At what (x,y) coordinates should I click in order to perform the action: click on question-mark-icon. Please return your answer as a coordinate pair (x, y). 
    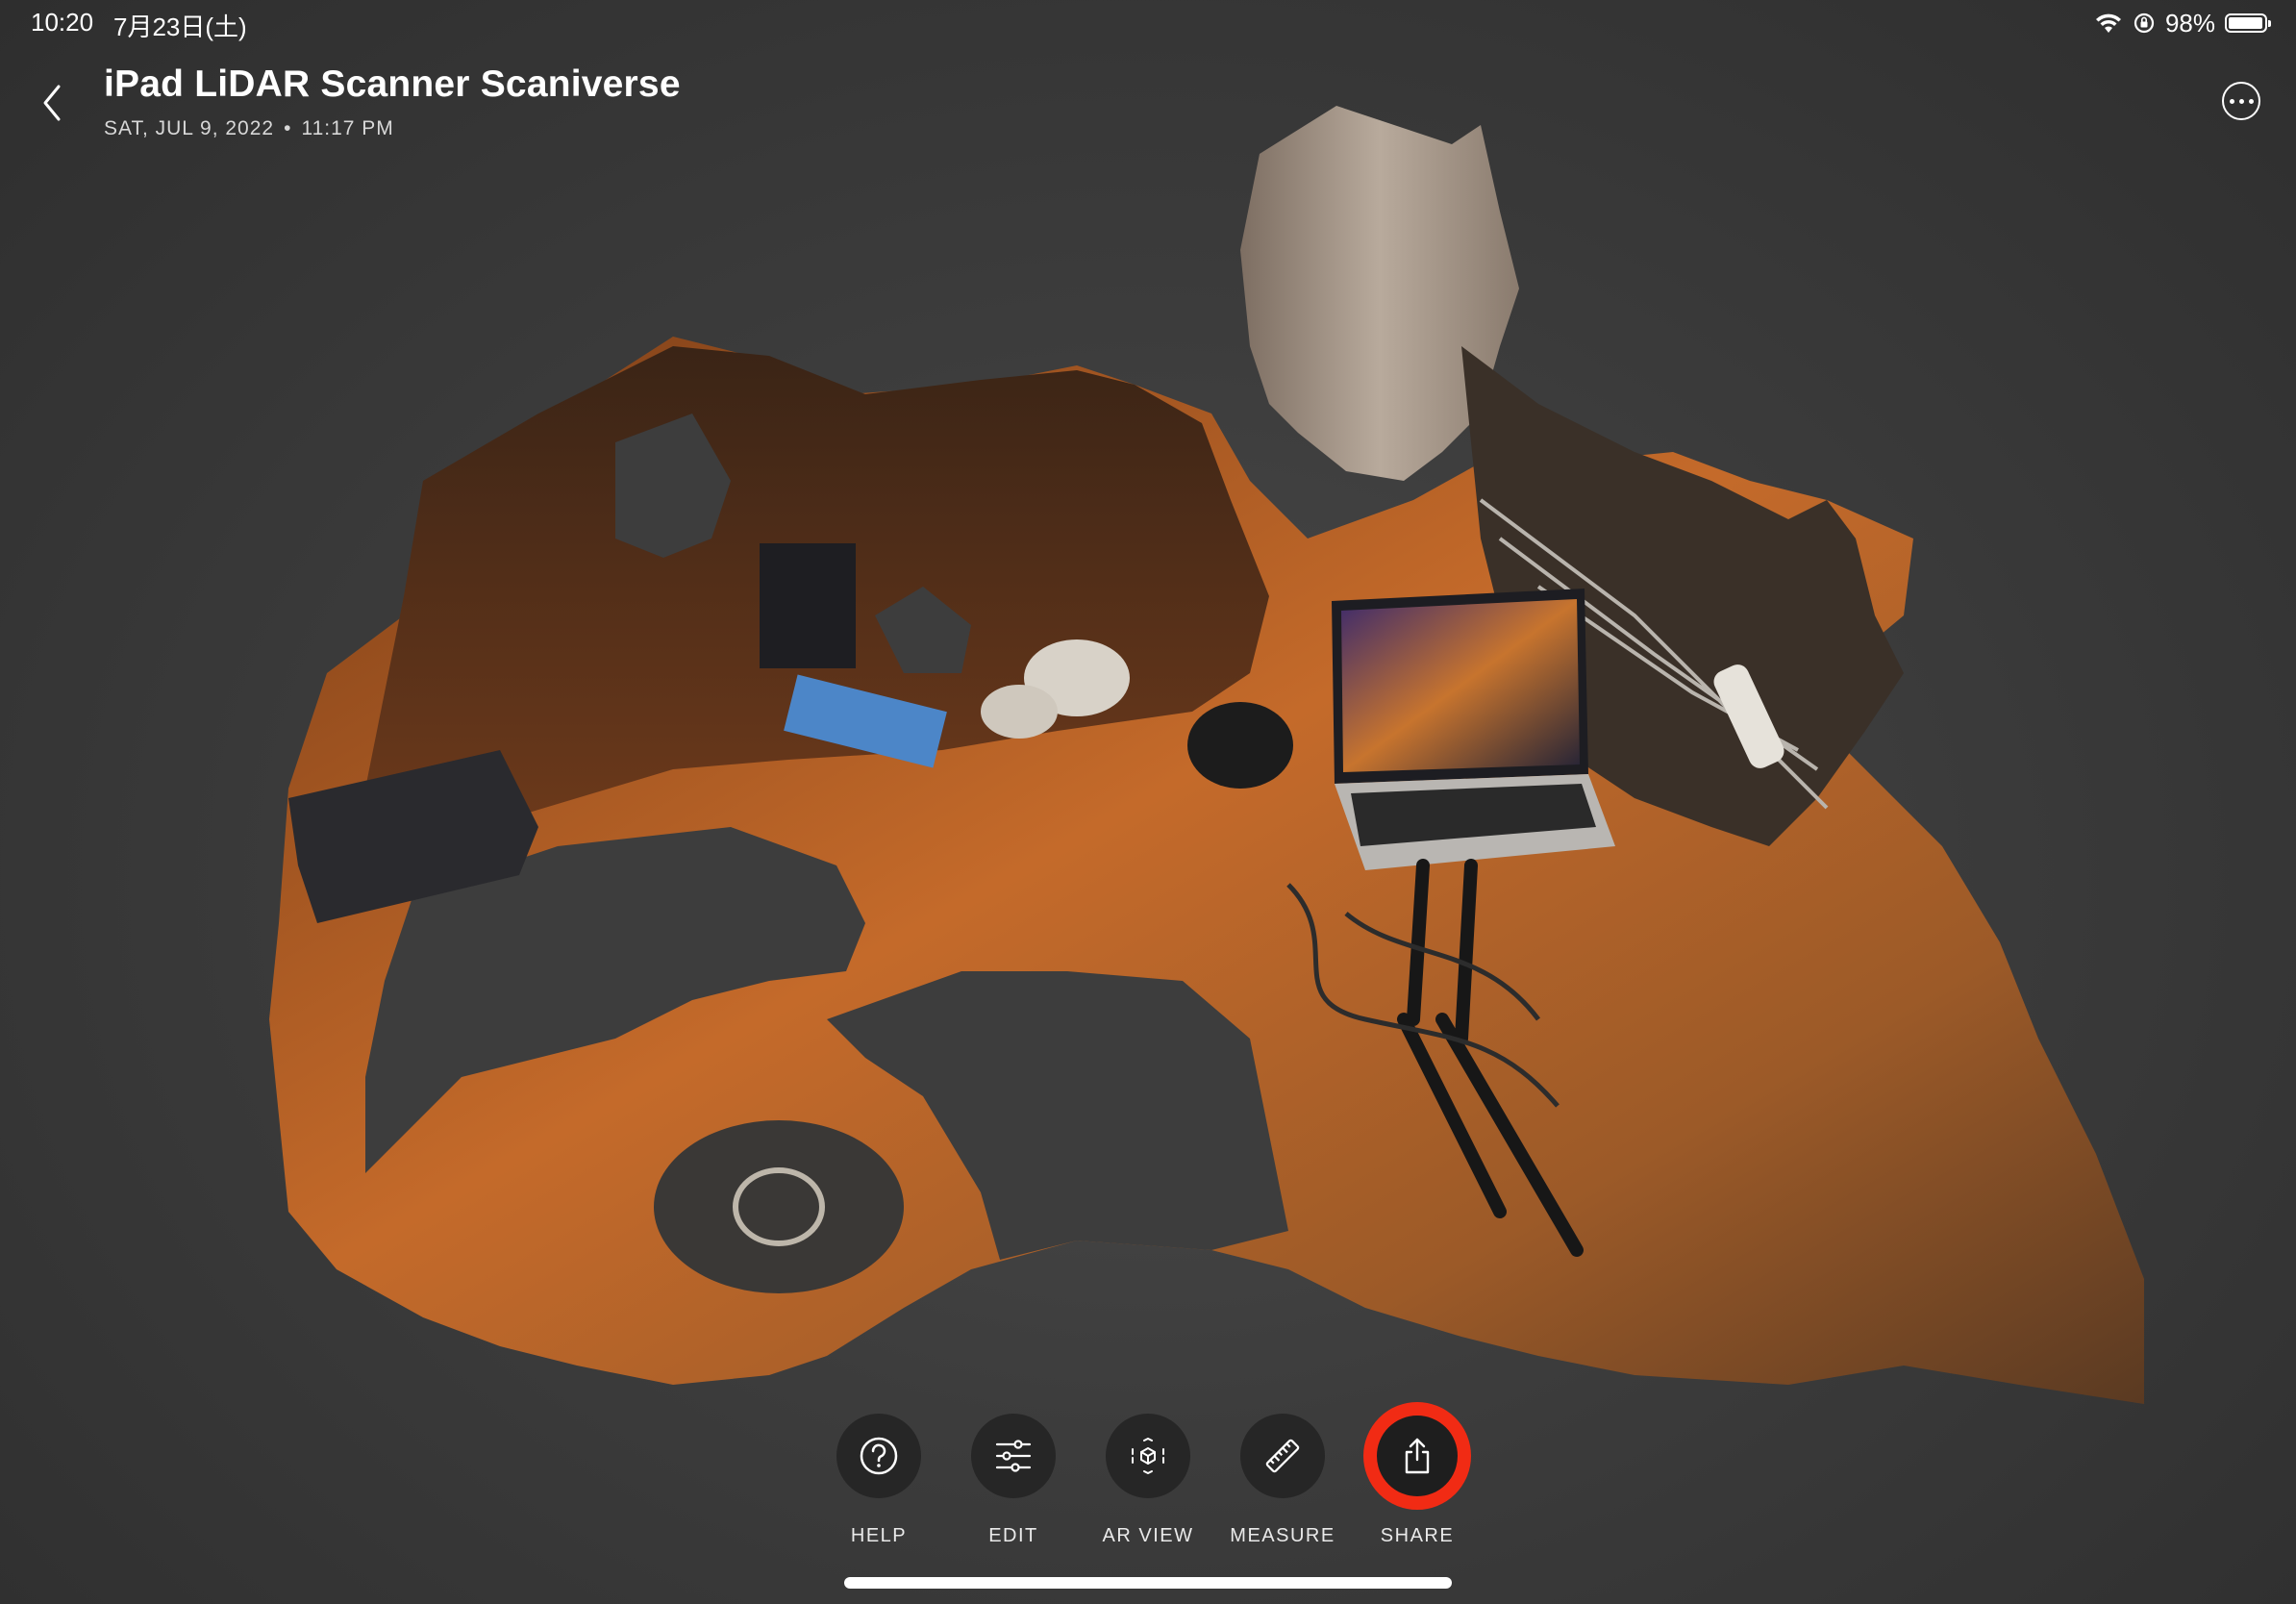
    Looking at the image, I should click on (879, 1456).